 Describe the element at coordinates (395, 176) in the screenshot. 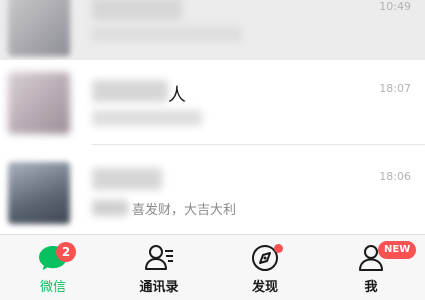

I see `chat-time: 18:06` at that location.